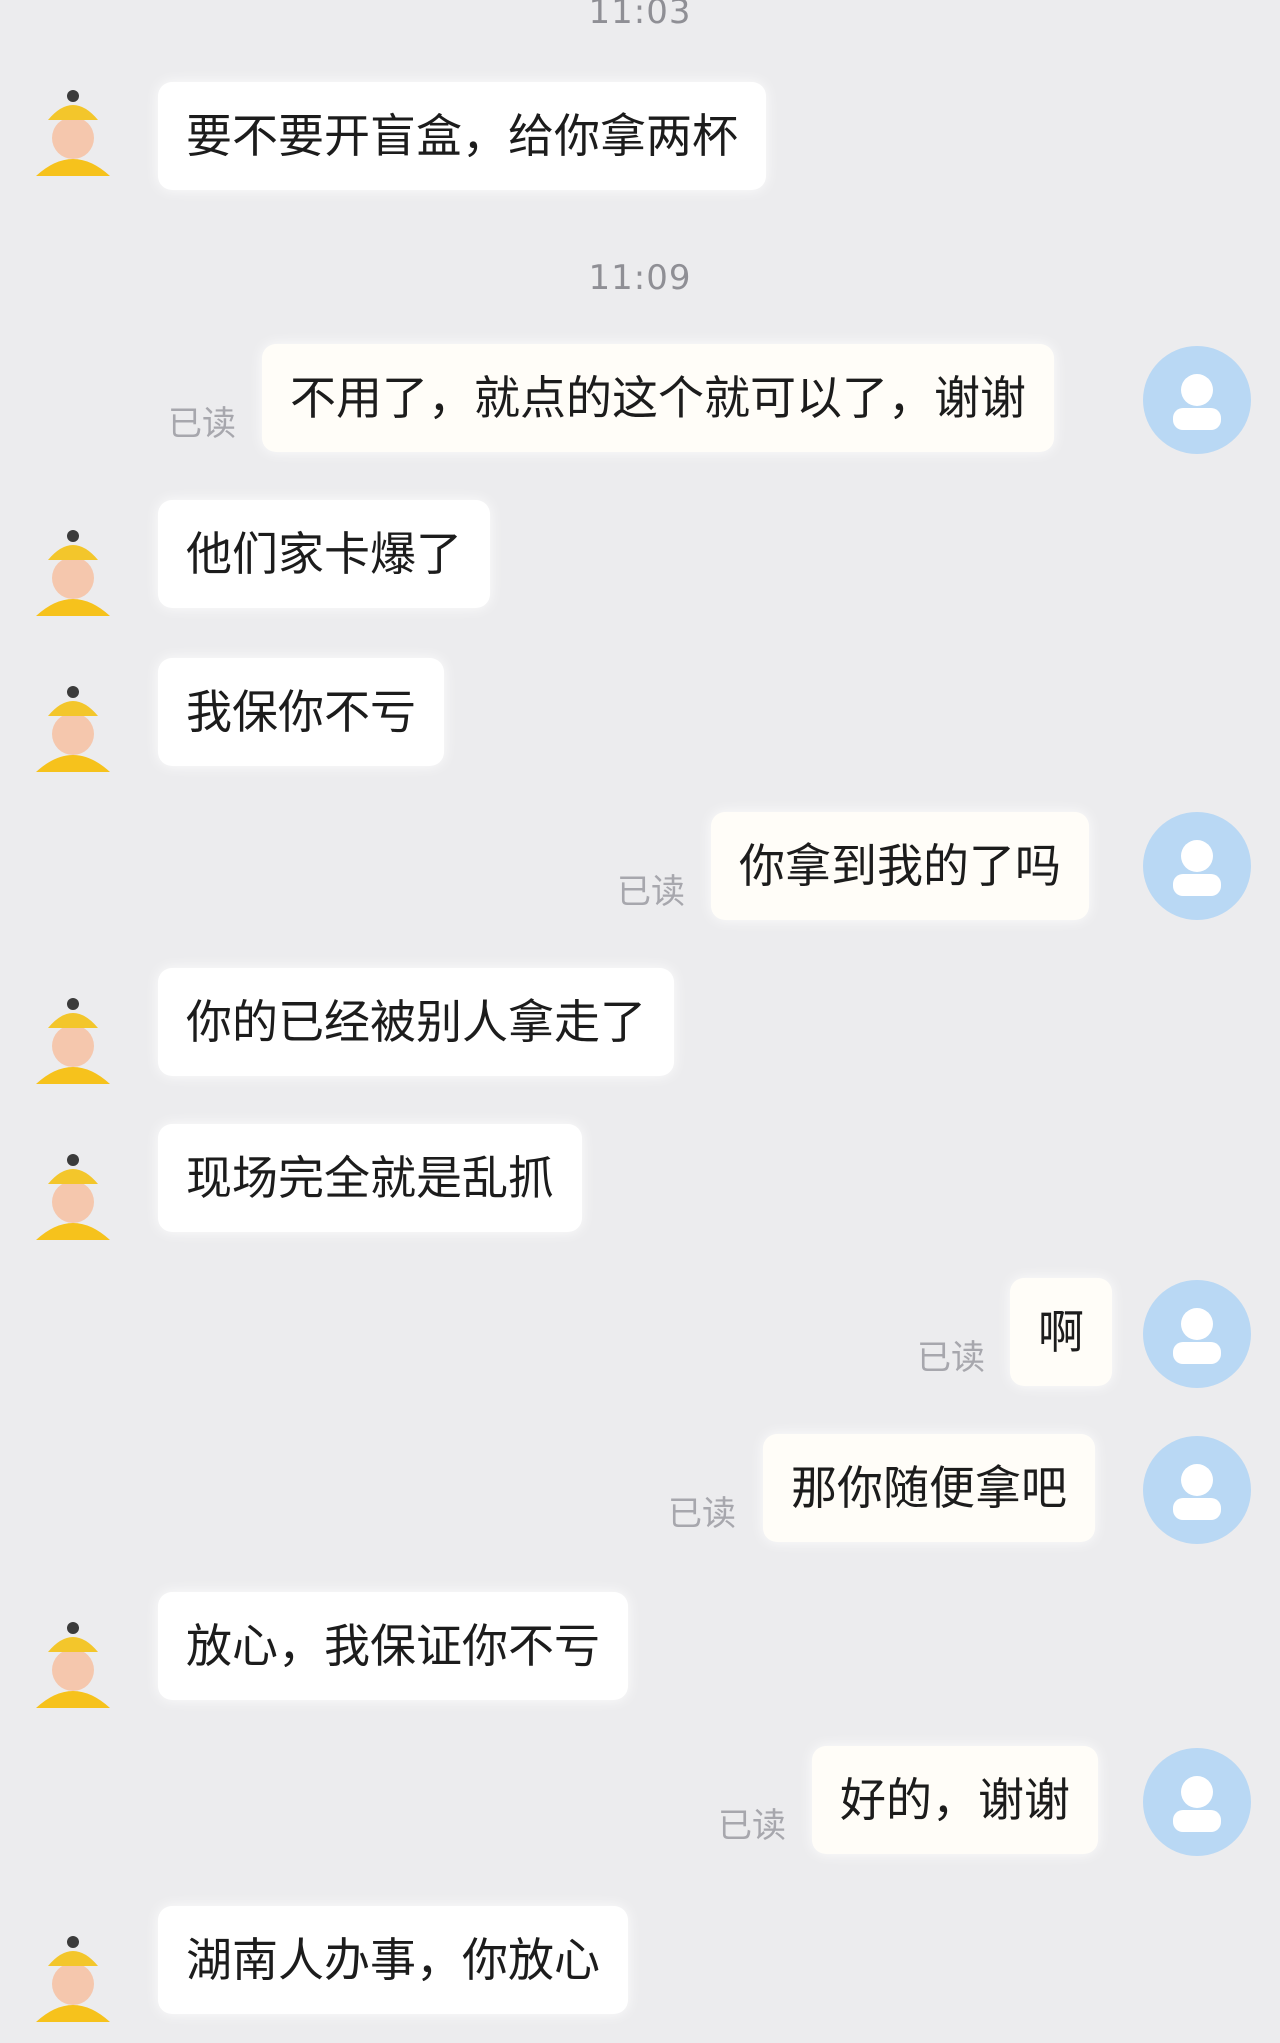  I want to click on timestamp: 11:03, so click(640, 16).